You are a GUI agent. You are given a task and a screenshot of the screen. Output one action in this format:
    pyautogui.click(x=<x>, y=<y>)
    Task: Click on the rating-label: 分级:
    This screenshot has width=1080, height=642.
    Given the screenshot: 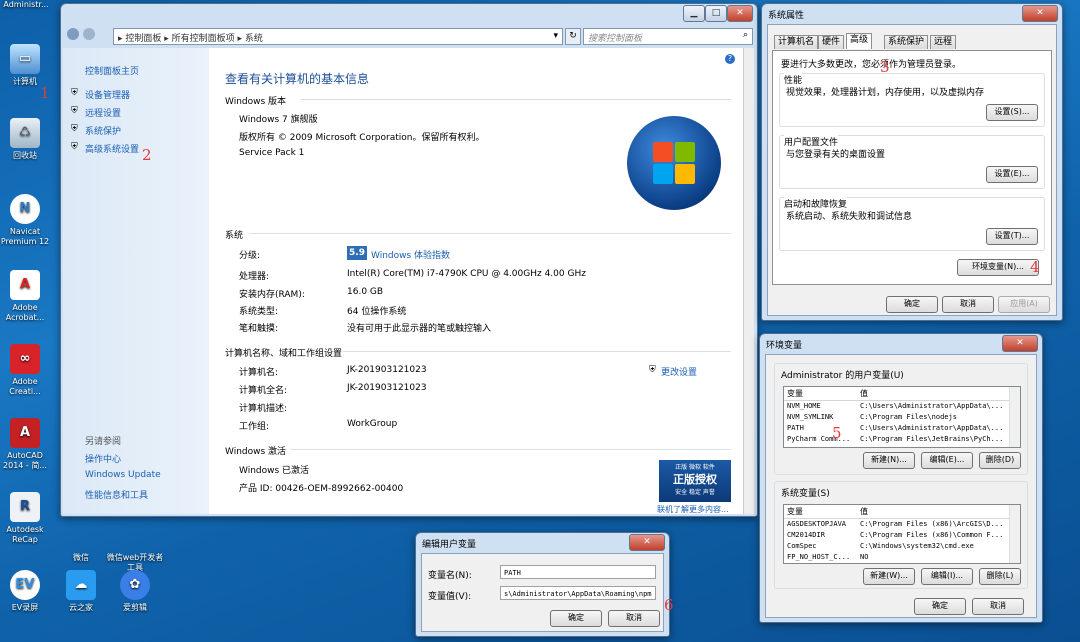 What is the action you would take?
    pyautogui.click(x=250, y=256)
    